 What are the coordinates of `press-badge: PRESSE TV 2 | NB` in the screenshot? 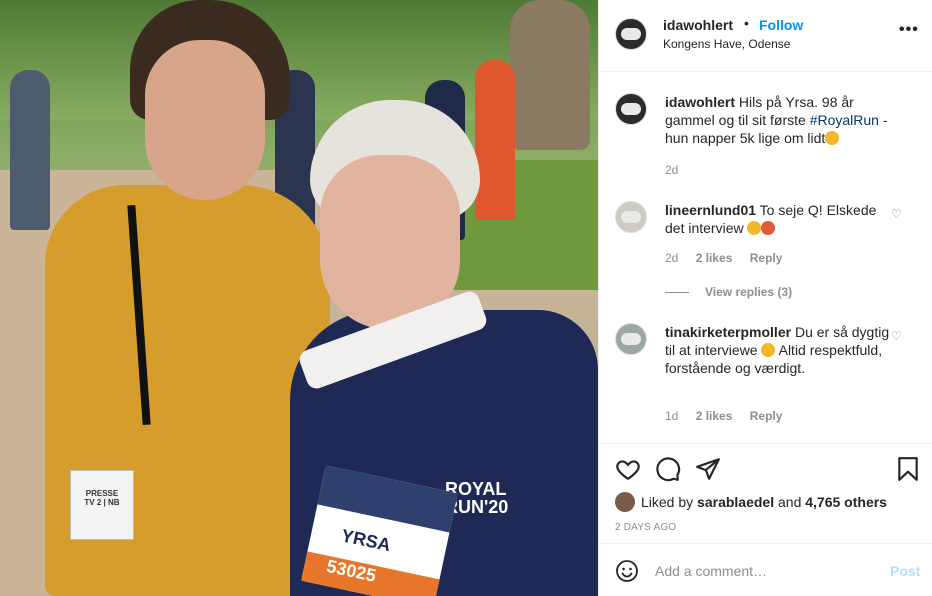 It's located at (102, 505).